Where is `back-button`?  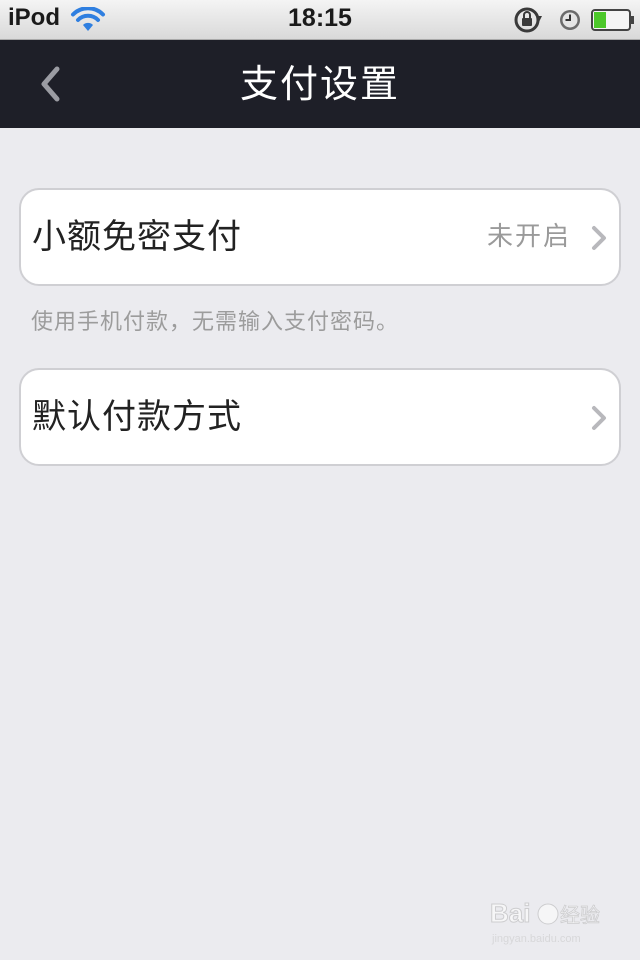 back-button is located at coordinates (50, 84).